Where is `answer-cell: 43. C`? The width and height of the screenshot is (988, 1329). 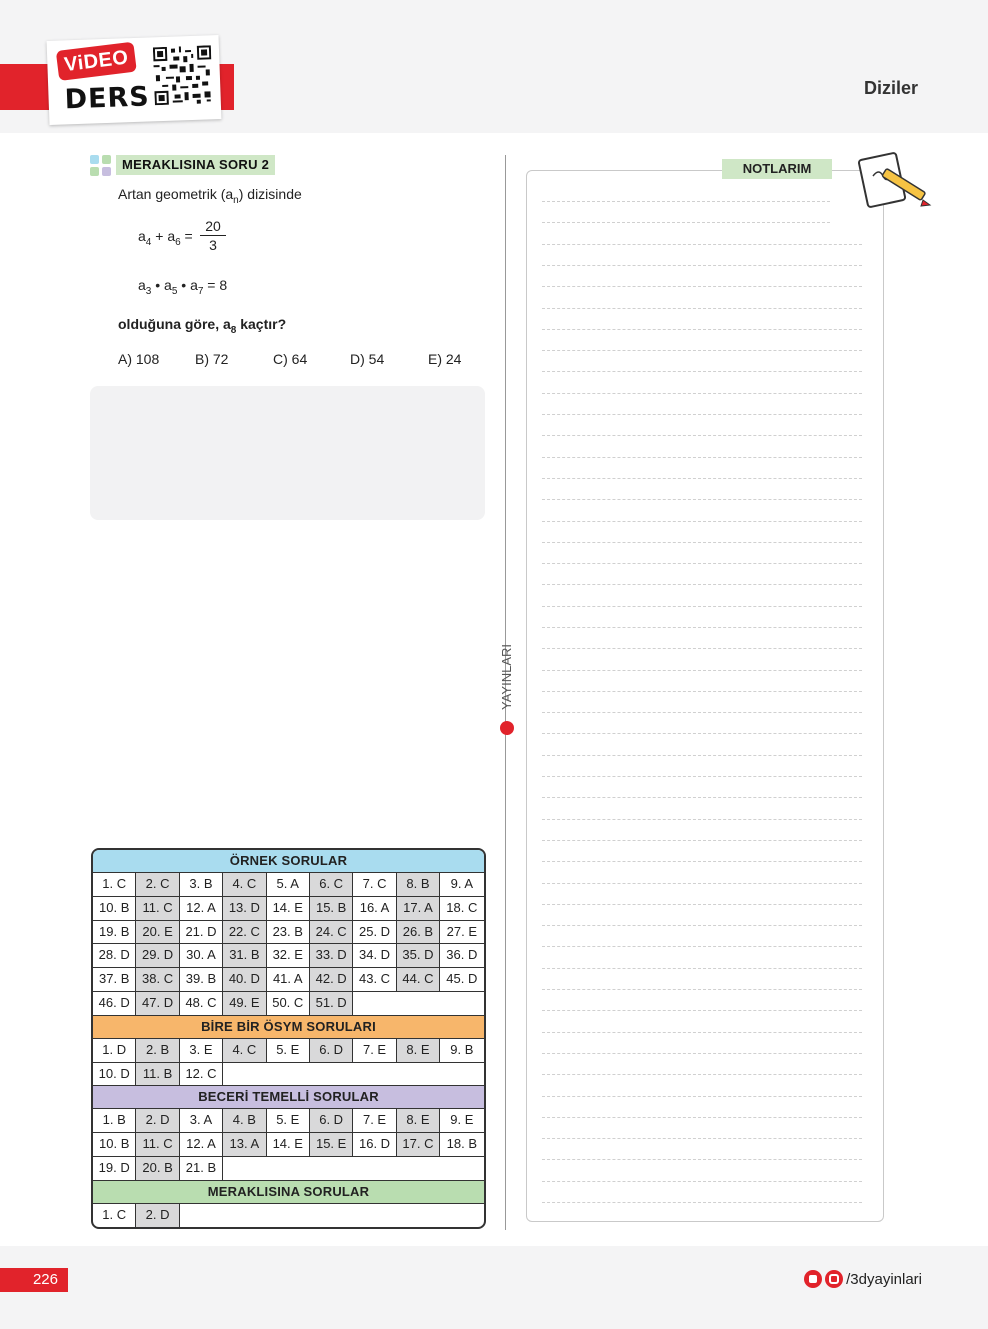 answer-cell: 43. C is located at coordinates (375, 979).